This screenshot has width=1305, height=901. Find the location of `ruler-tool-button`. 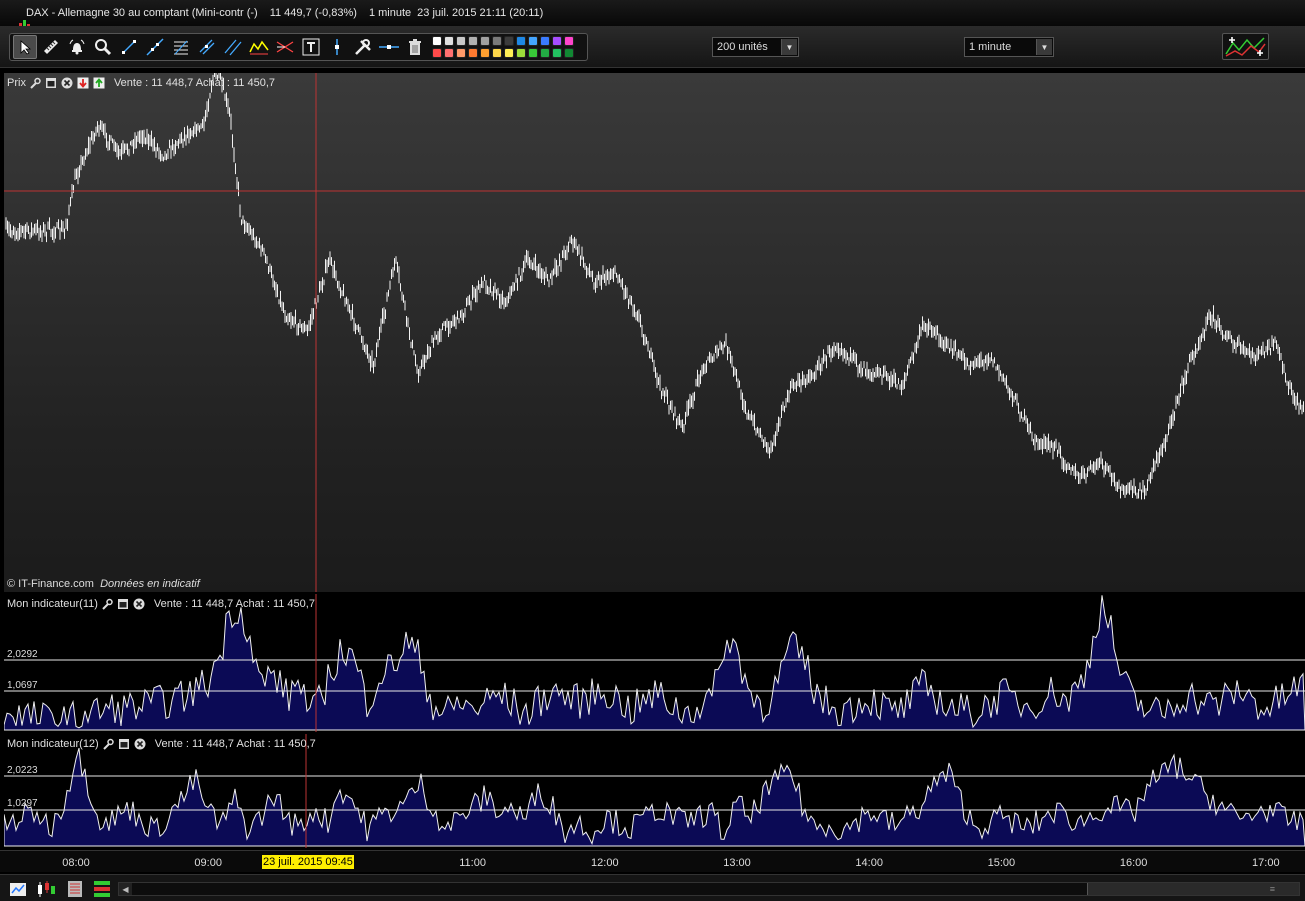

ruler-tool-button is located at coordinates (51, 47).